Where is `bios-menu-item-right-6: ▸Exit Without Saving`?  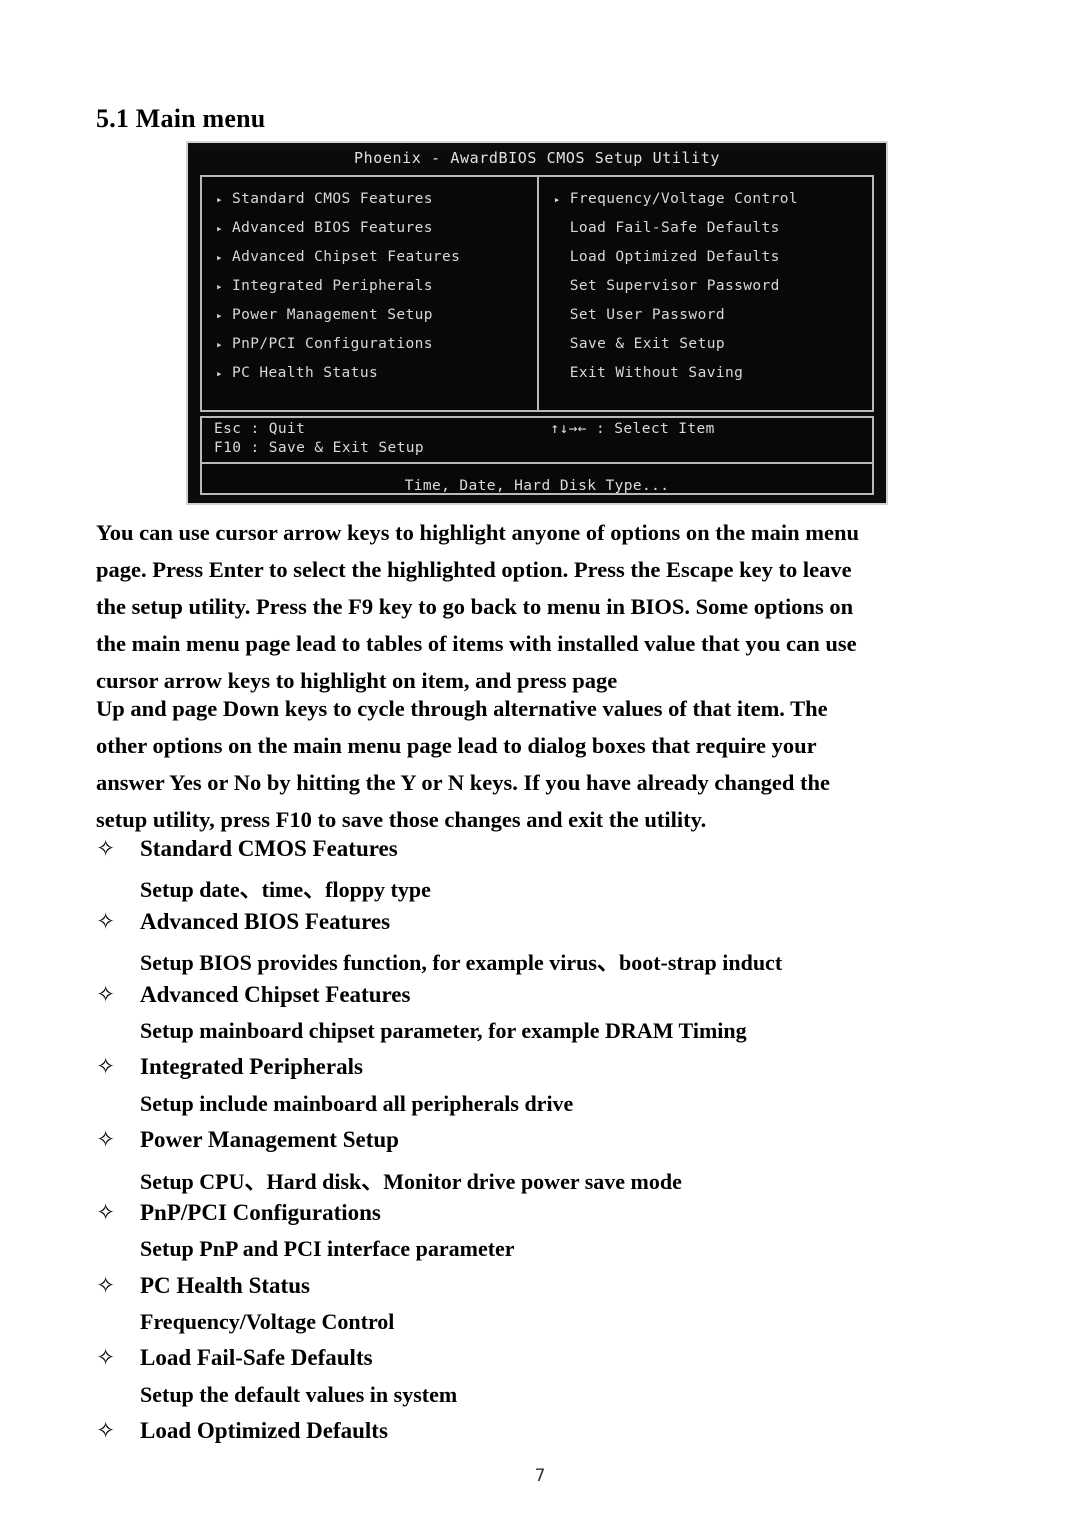 bios-menu-item-right-6: ▸Exit Without Saving is located at coordinates (708, 379).